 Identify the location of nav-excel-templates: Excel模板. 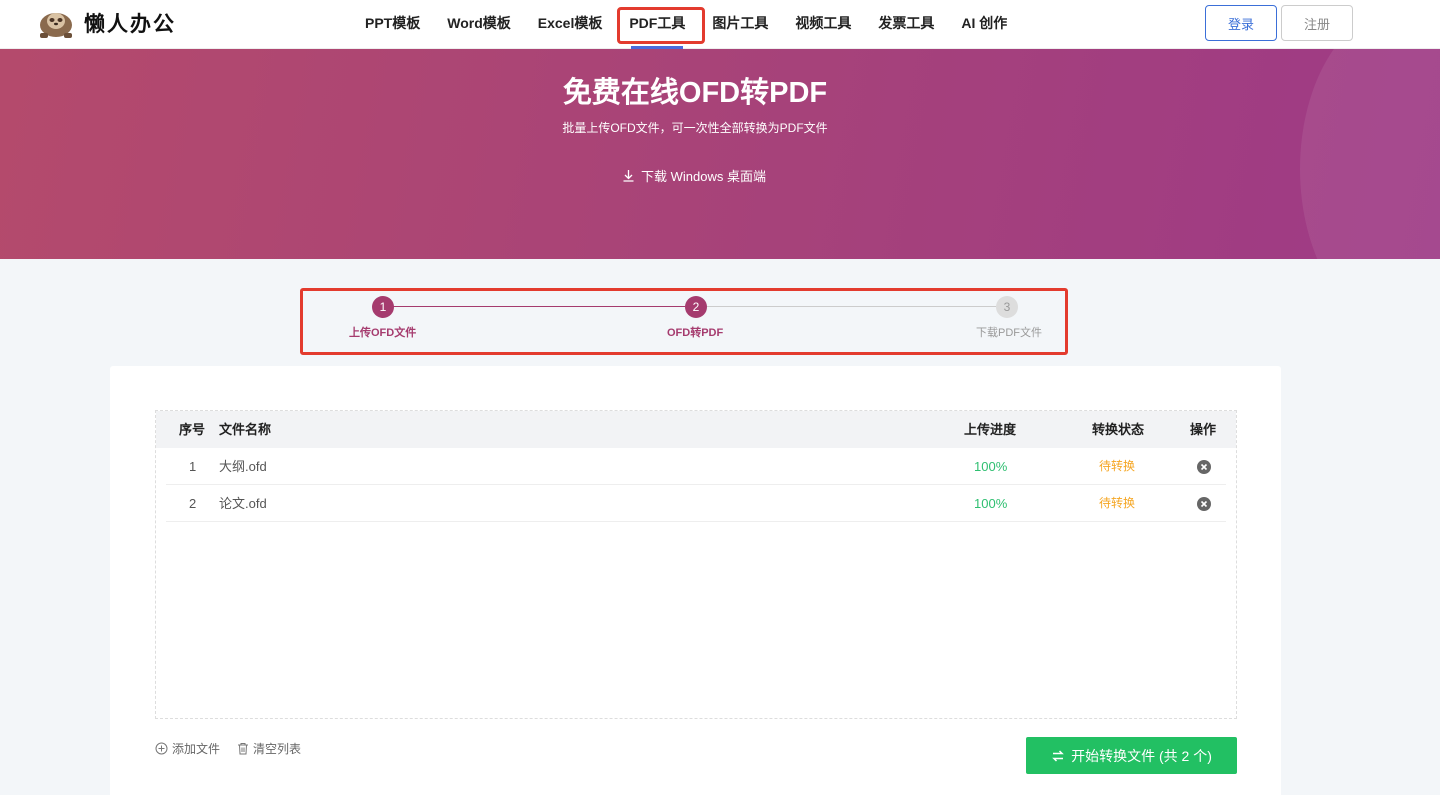
(570, 24).